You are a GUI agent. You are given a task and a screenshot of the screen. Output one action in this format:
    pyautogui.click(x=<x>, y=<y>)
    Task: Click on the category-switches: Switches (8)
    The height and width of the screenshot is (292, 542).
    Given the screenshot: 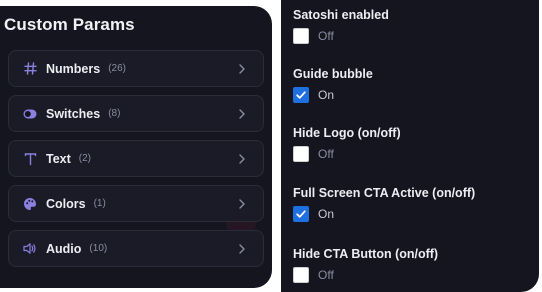 What is the action you would take?
    pyautogui.click(x=136, y=113)
    